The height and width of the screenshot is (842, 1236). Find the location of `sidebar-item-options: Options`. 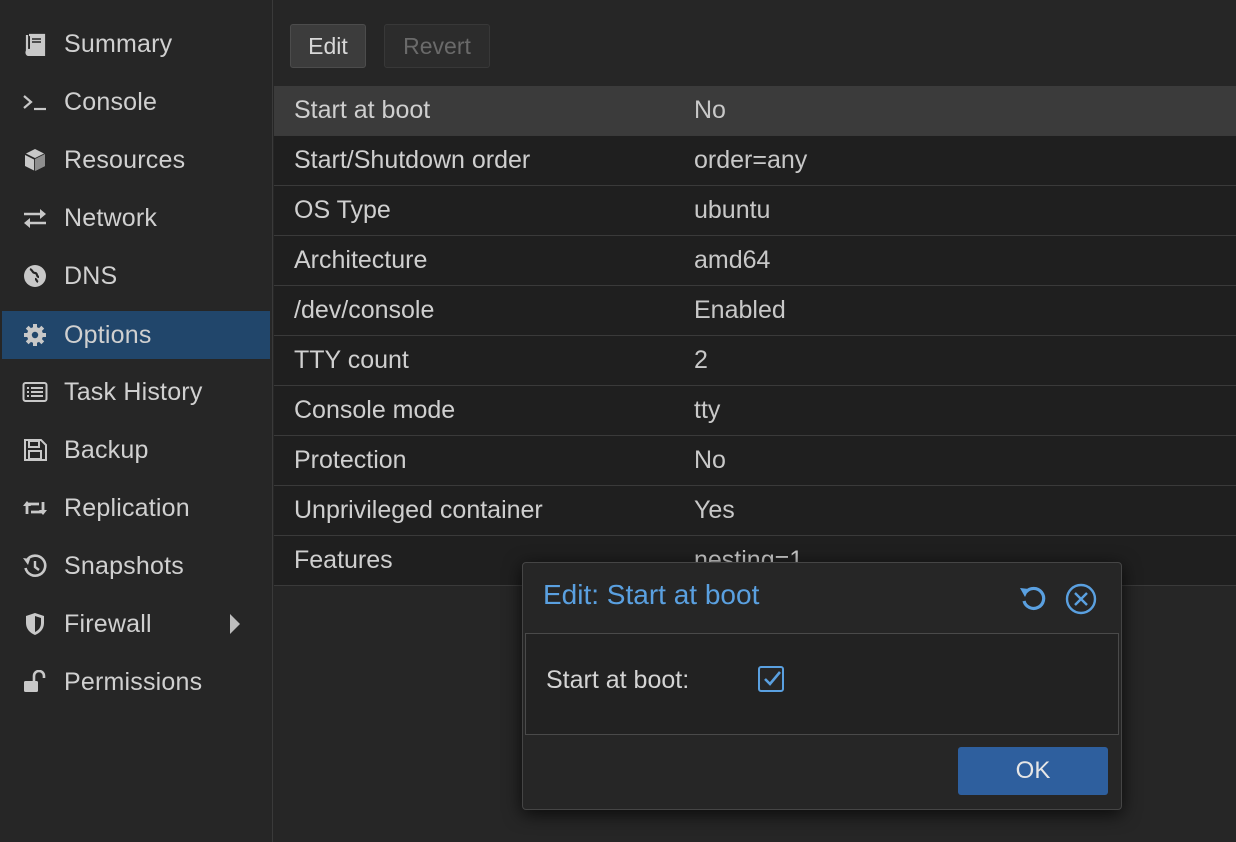

sidebar-item-options: Options is located at coordinates (136, 335).